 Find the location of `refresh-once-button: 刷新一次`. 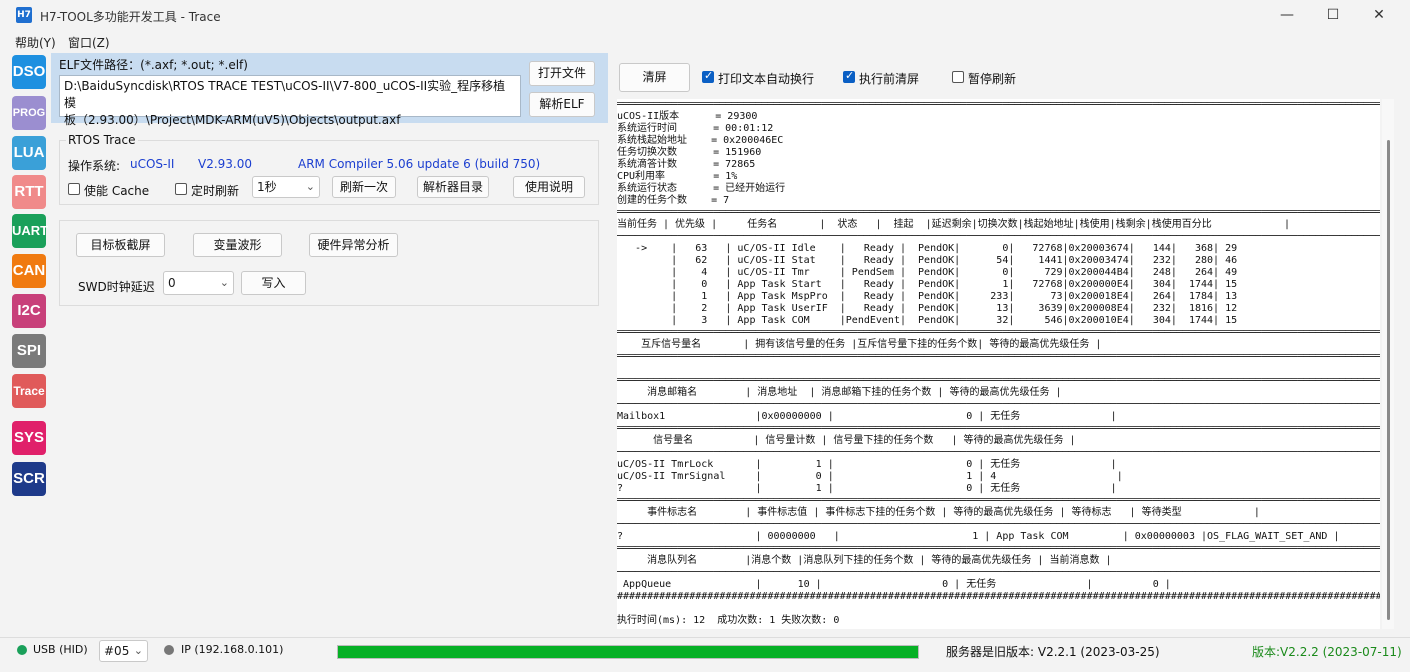

refresh-once-button: 刷新一次 is located at coordinates (364, 187).